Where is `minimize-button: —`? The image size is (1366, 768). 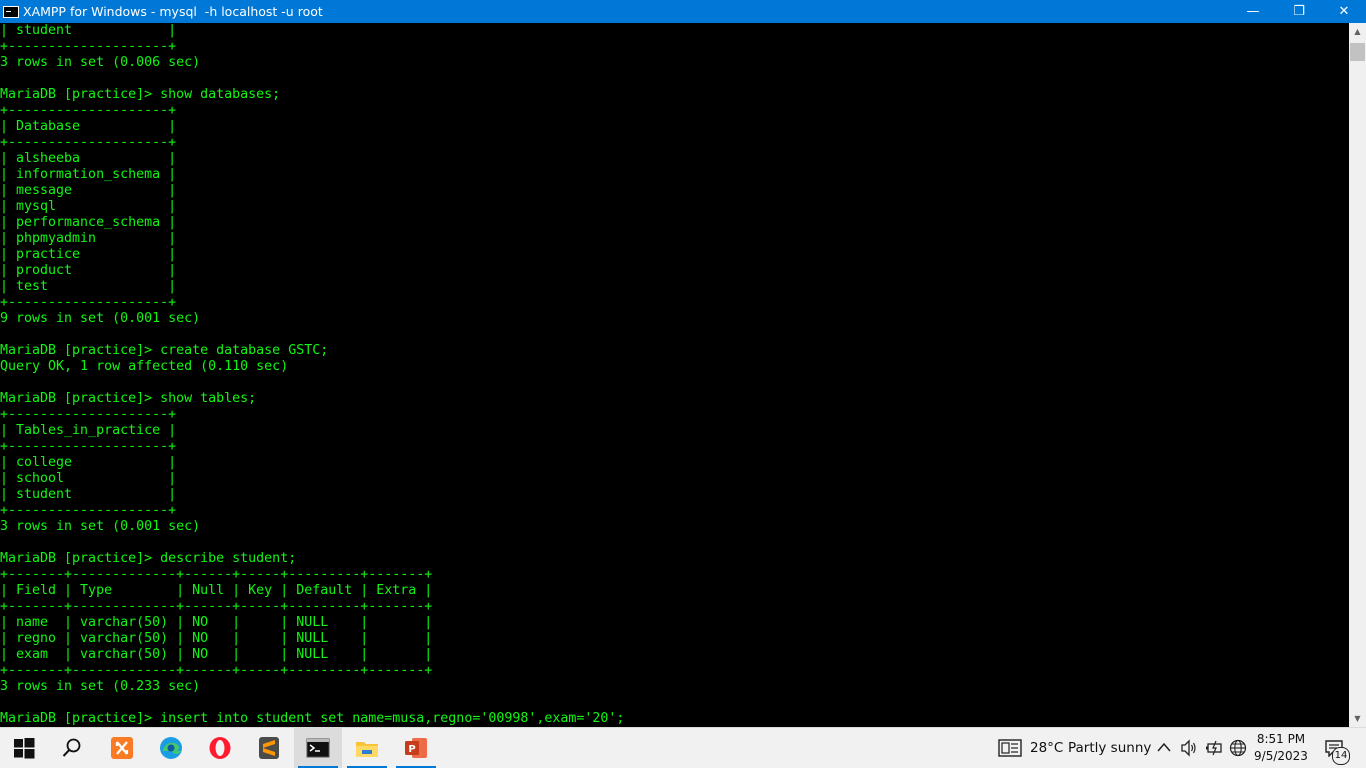
minimize-button: — is located at coordinates (1253, 11).